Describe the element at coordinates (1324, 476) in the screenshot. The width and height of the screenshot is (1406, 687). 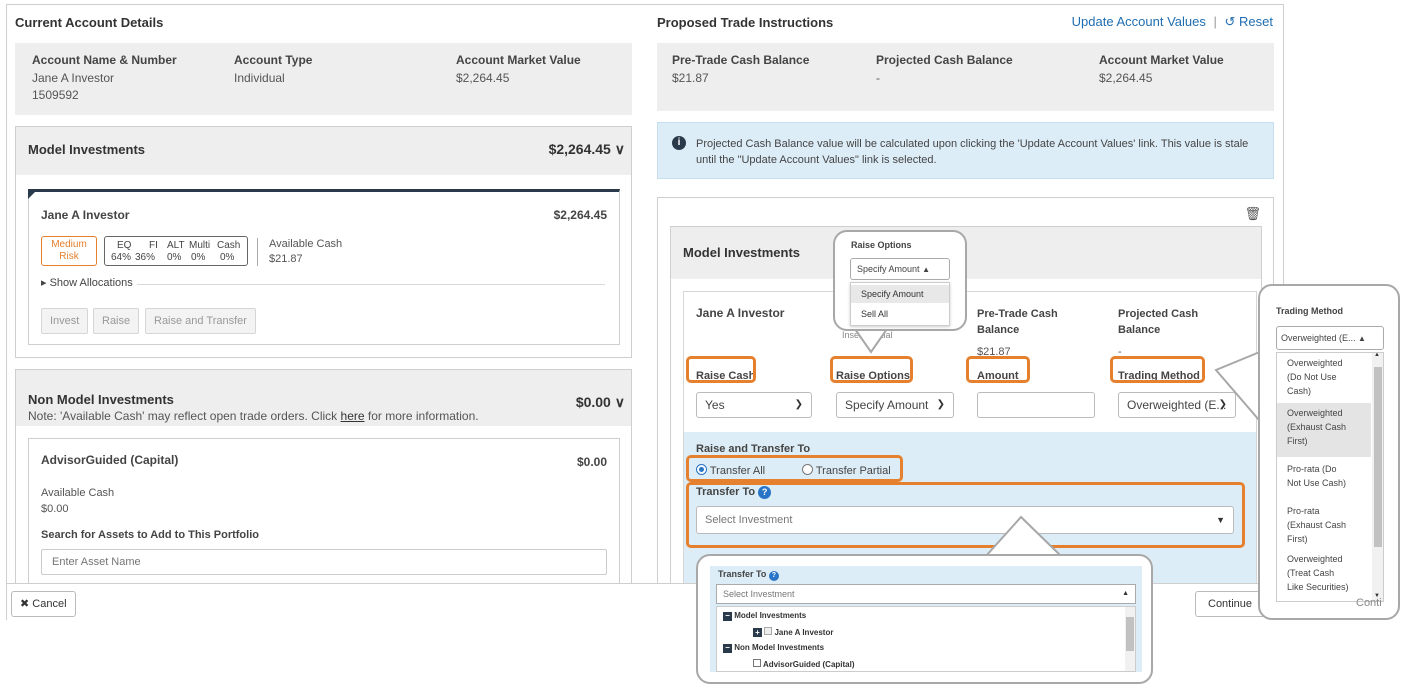
I see `trading-option-3: Pro-rata (Do Not Use Cash)` at that location.